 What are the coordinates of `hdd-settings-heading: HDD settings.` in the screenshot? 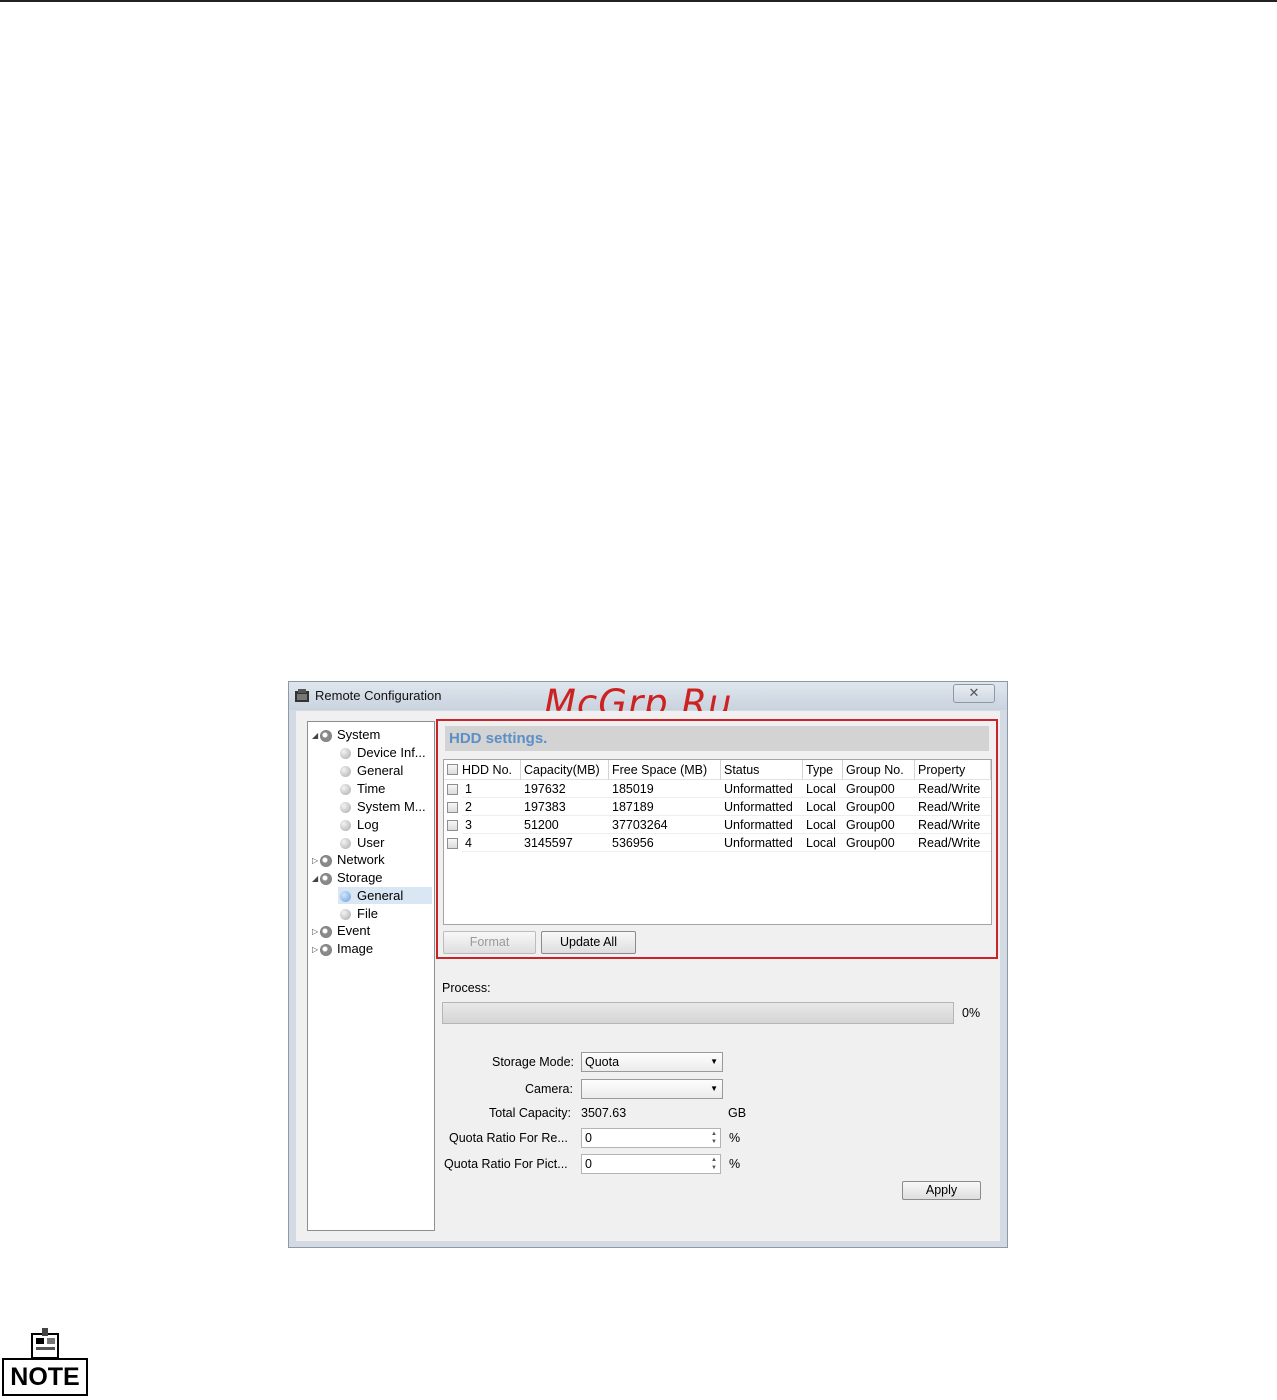 It's located at (717, 738).